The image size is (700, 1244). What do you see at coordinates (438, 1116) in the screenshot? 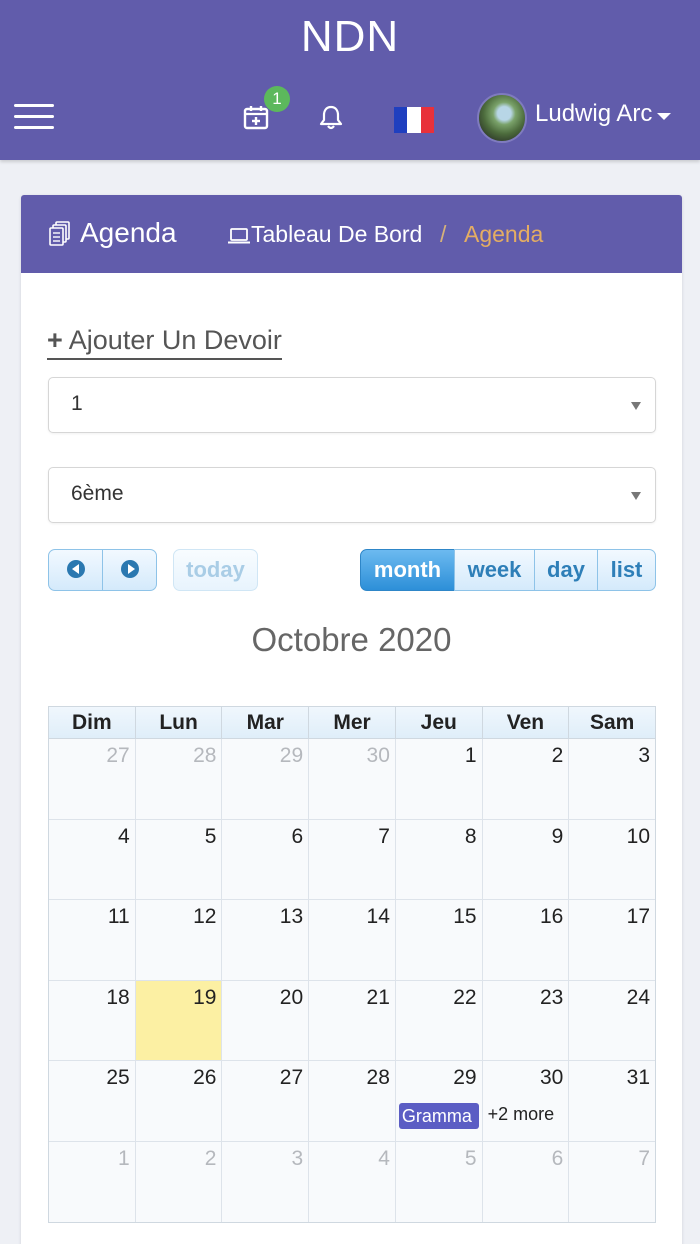
I see `calendar-event: Gramma` at bounding box center [438, 1116].